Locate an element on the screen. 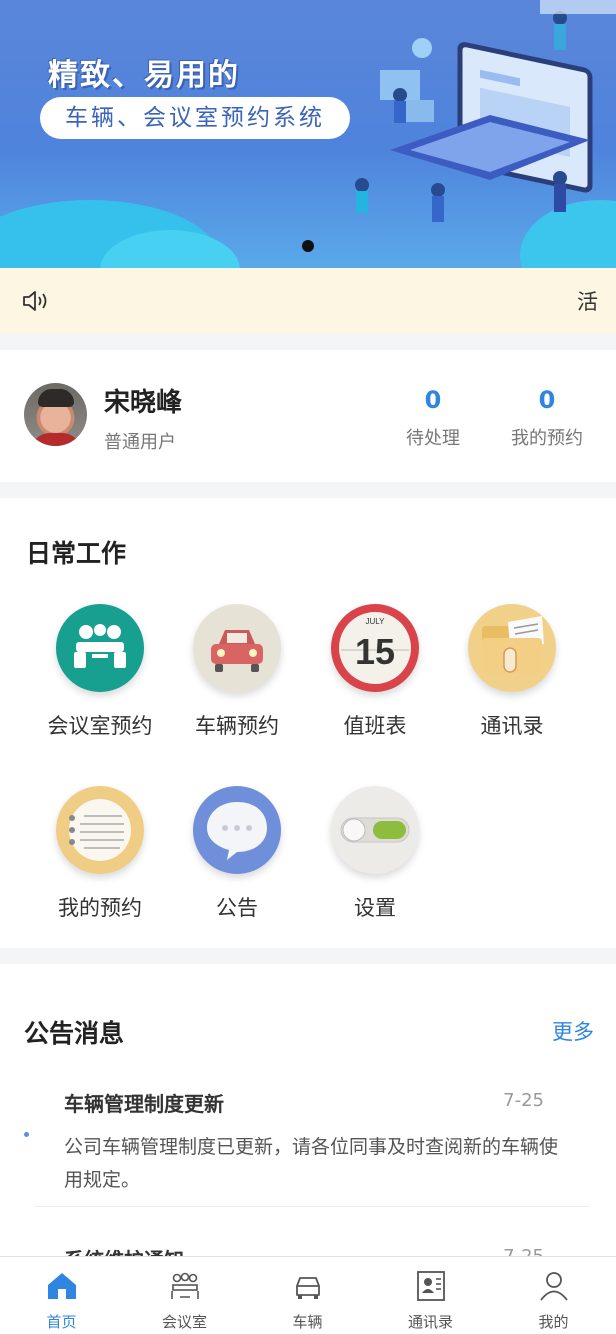 This screenshot has width=616, height=1334. tab-vehicle: 车辆 is located at coordinates (307, 1295).